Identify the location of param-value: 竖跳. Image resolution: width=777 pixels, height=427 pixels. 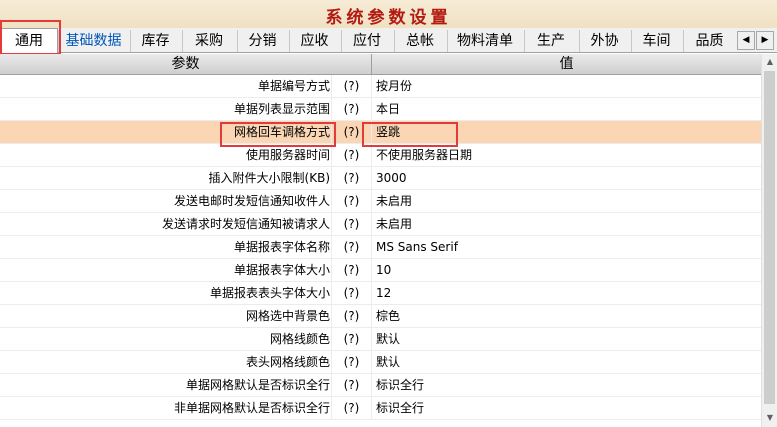
(566, 132).